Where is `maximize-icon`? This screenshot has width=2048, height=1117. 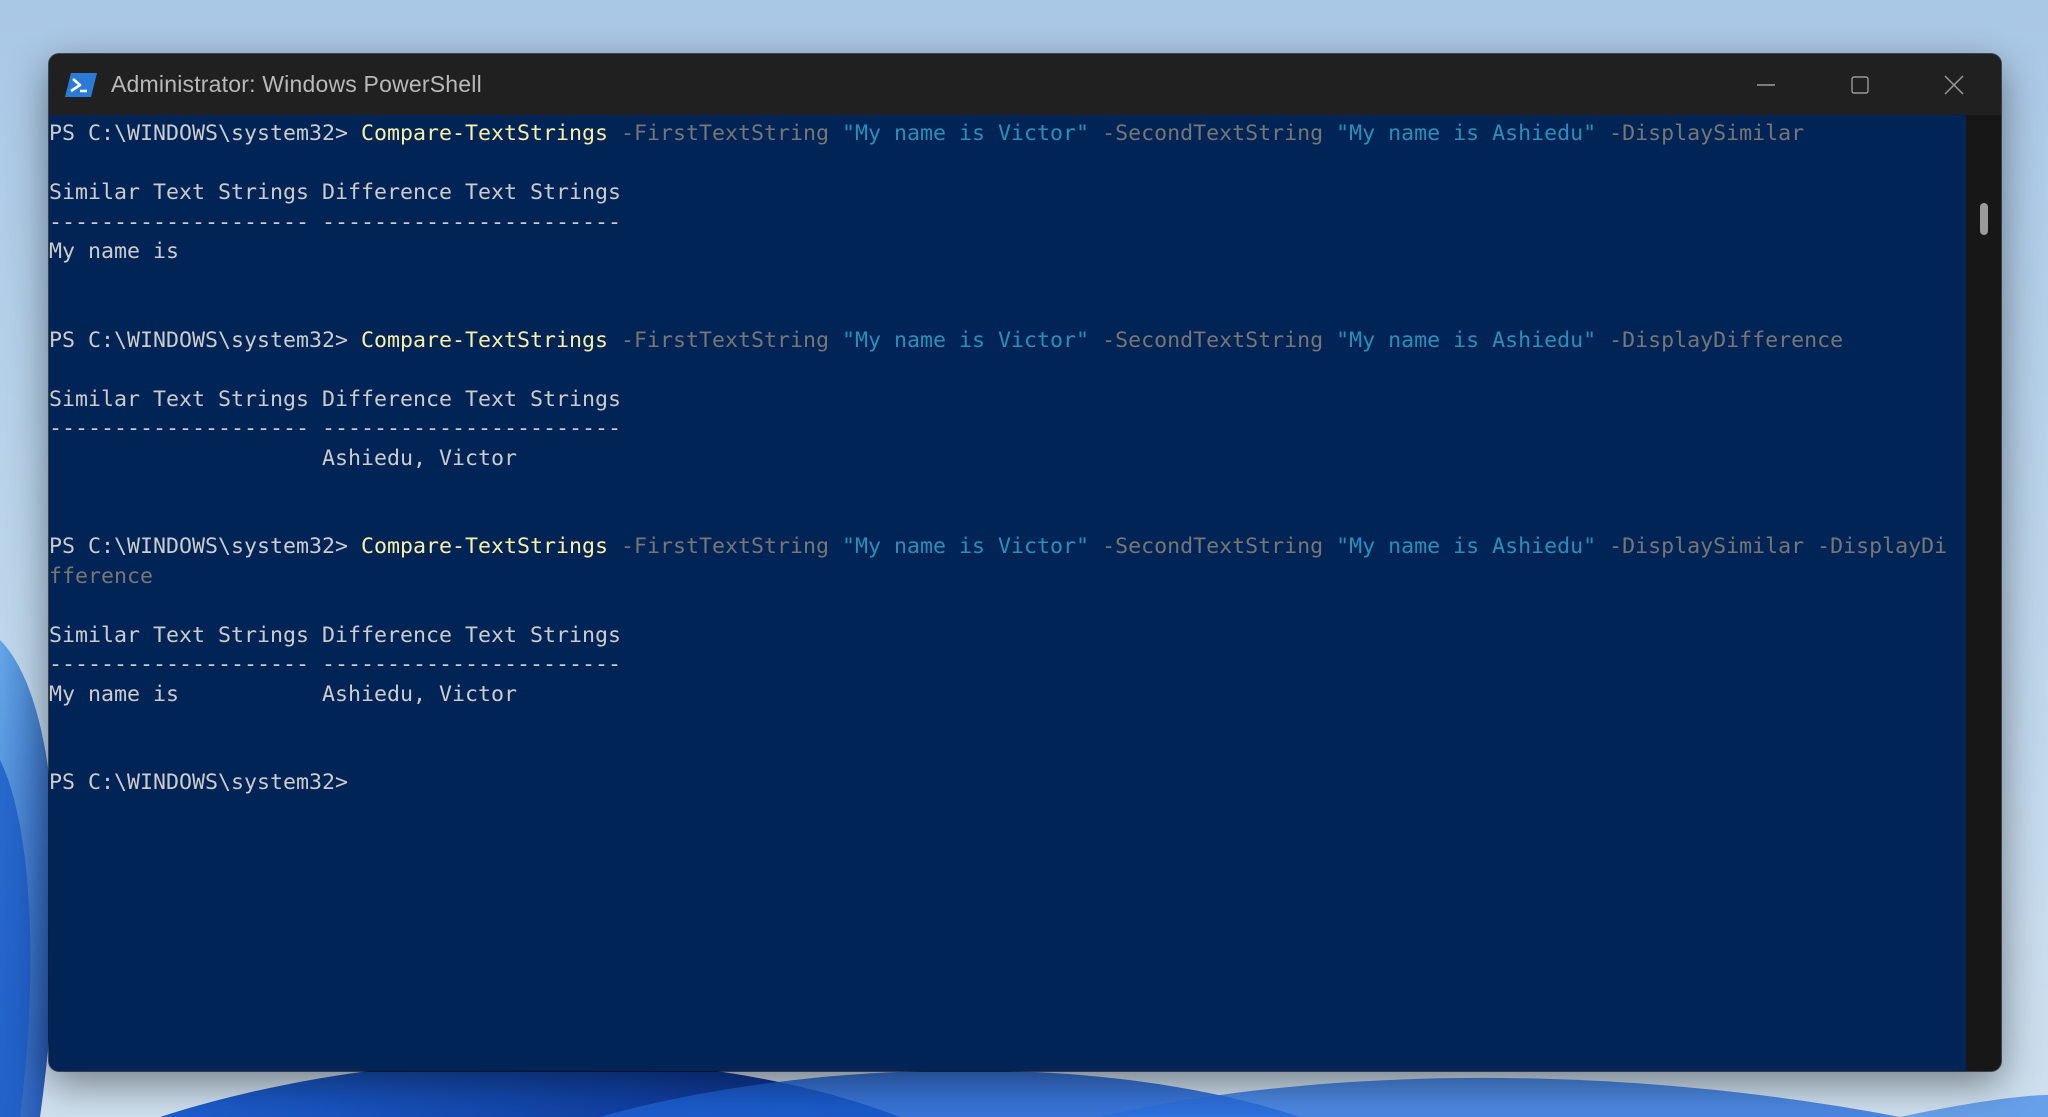
maximize-icon is located at coordinates (1860, 84).